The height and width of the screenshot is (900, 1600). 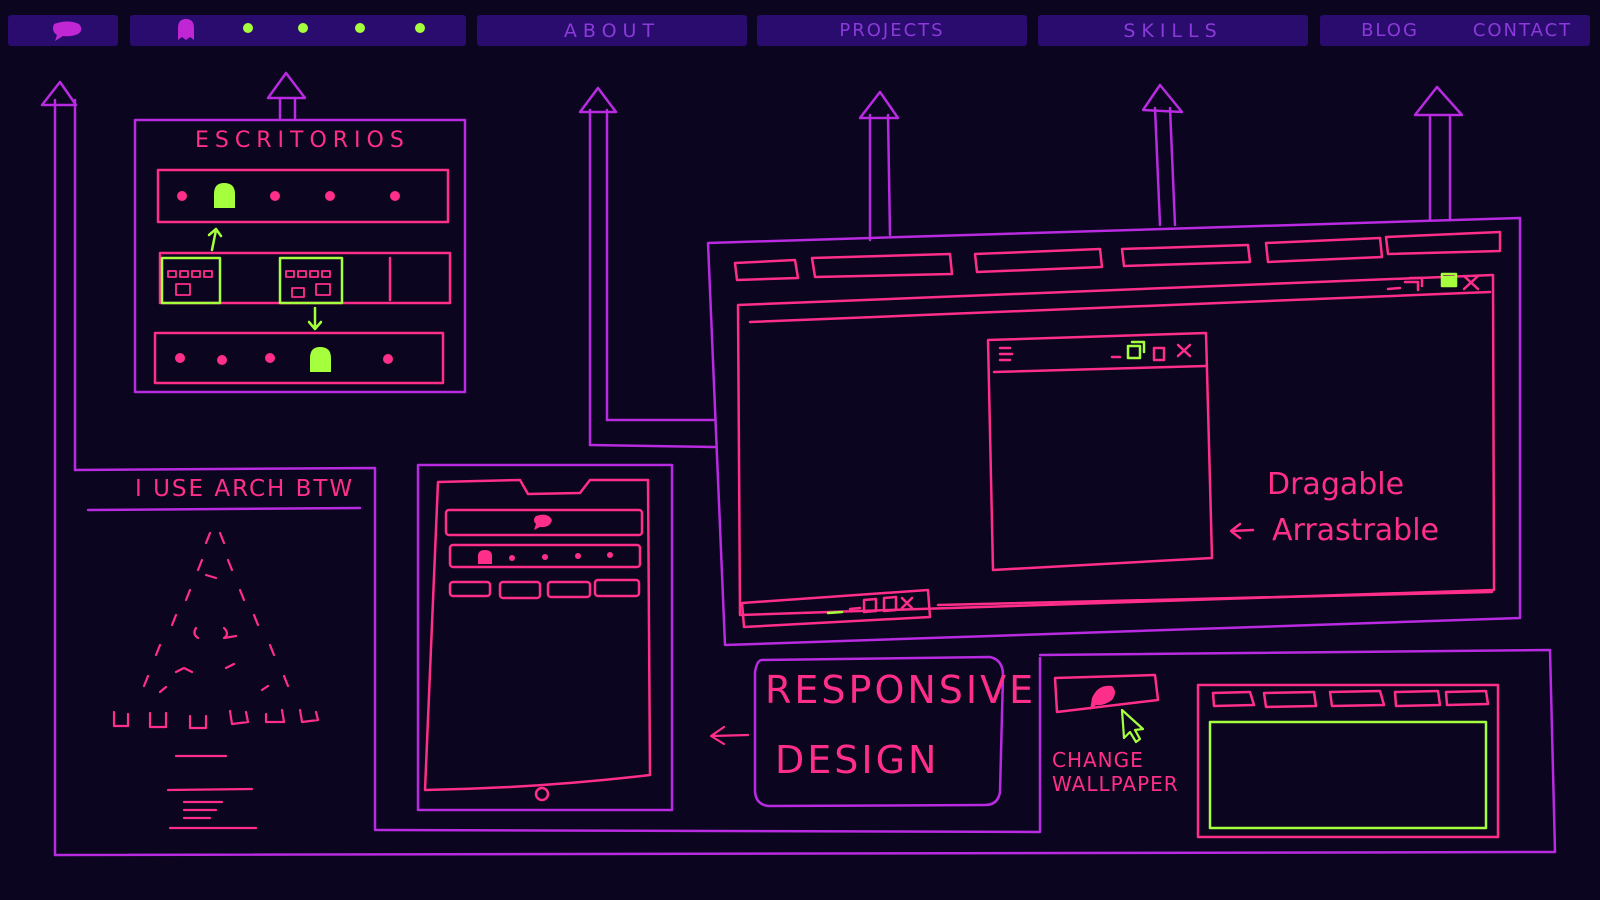 I want to click on arch-title: I USE ARCH BTW, so click(x=245, y=489).